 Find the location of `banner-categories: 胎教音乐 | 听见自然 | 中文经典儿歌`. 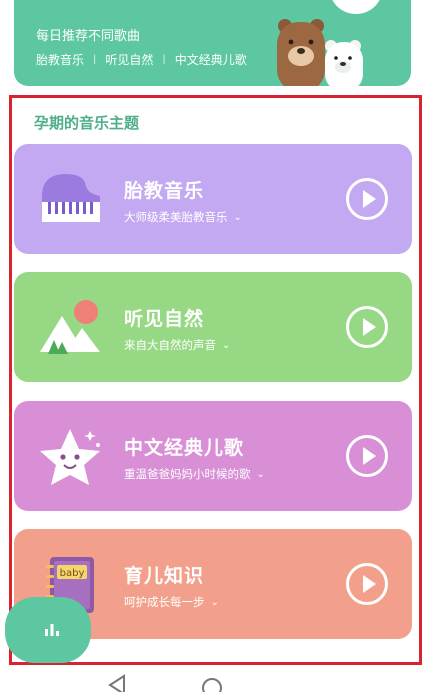

banner-categories: 胎教音乐 | 听见自然 | 中文经典儿歌 is located at coordinates (141, 59).